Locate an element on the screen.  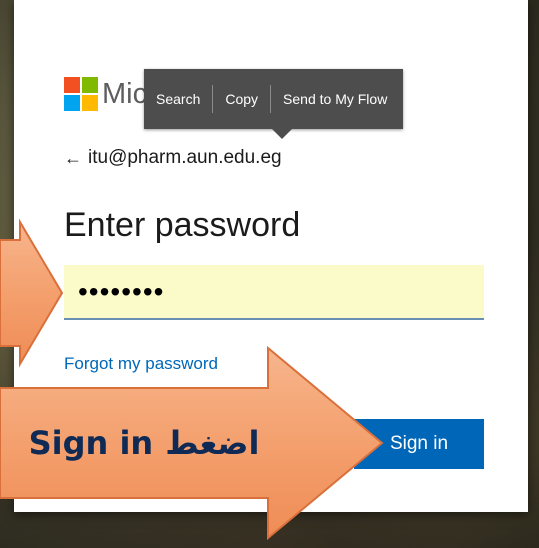
instruction-callout: Sign in اضغط is located at coordinates (144, 443).